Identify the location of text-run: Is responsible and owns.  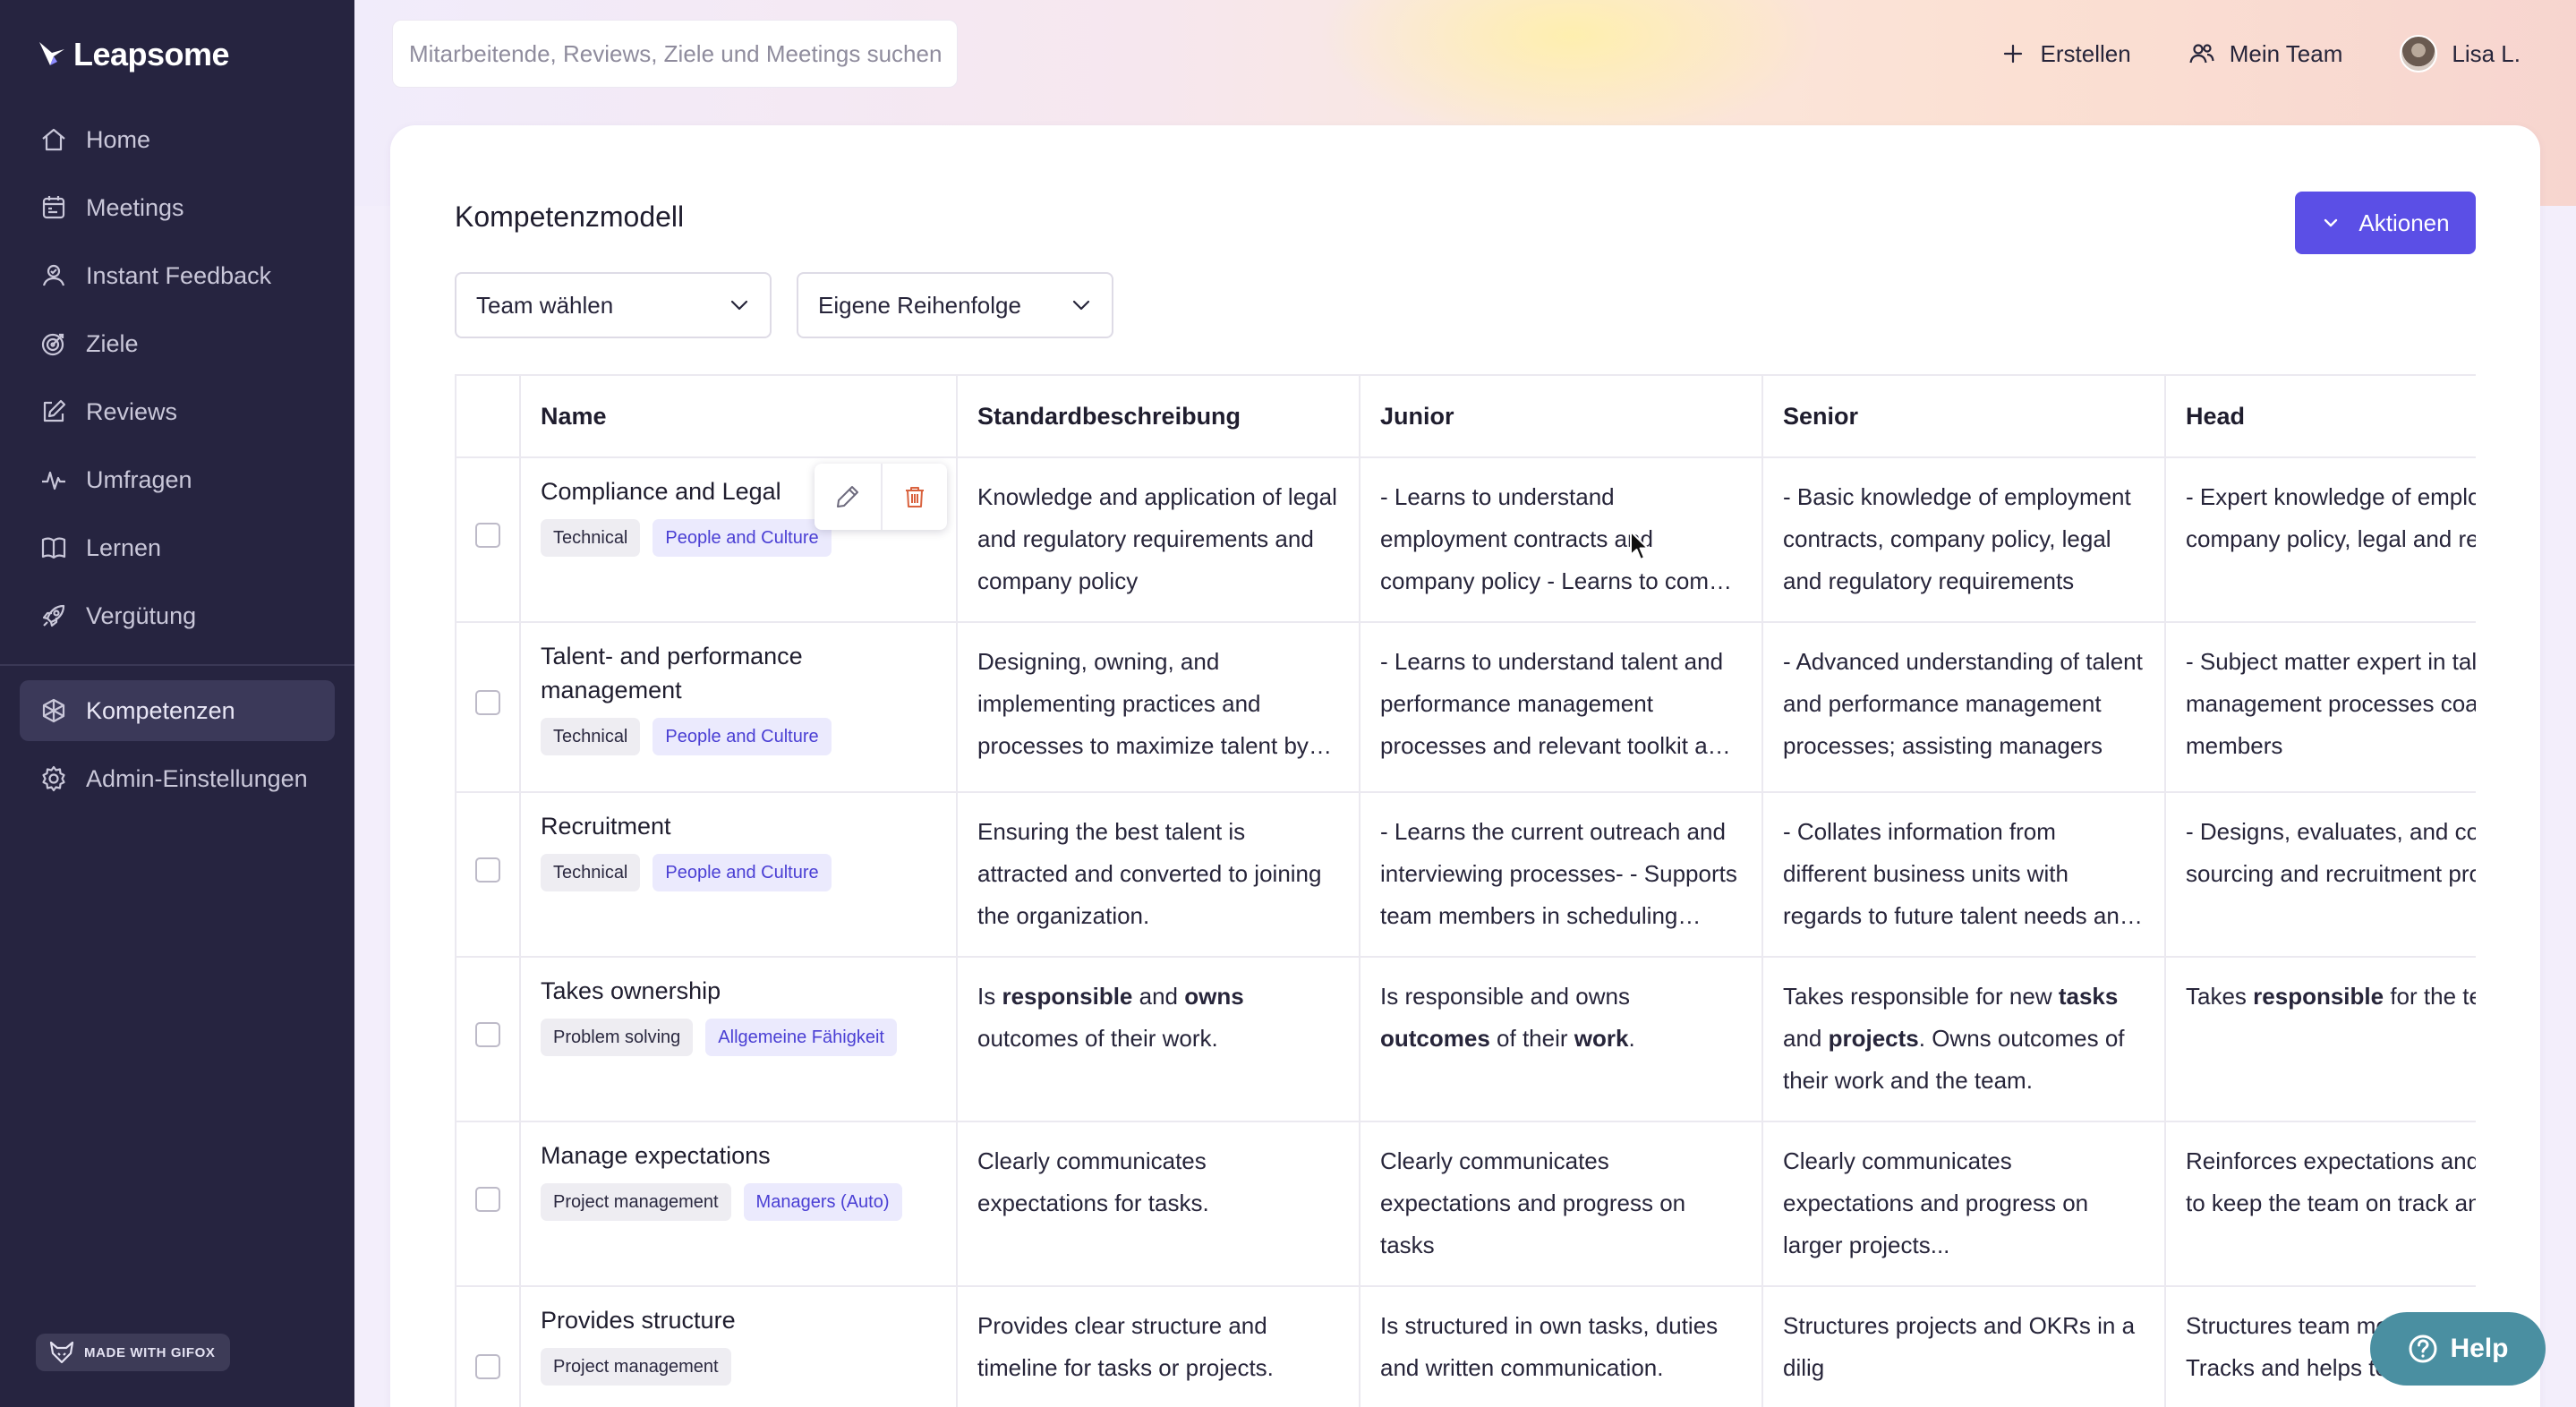
(1505, 996).